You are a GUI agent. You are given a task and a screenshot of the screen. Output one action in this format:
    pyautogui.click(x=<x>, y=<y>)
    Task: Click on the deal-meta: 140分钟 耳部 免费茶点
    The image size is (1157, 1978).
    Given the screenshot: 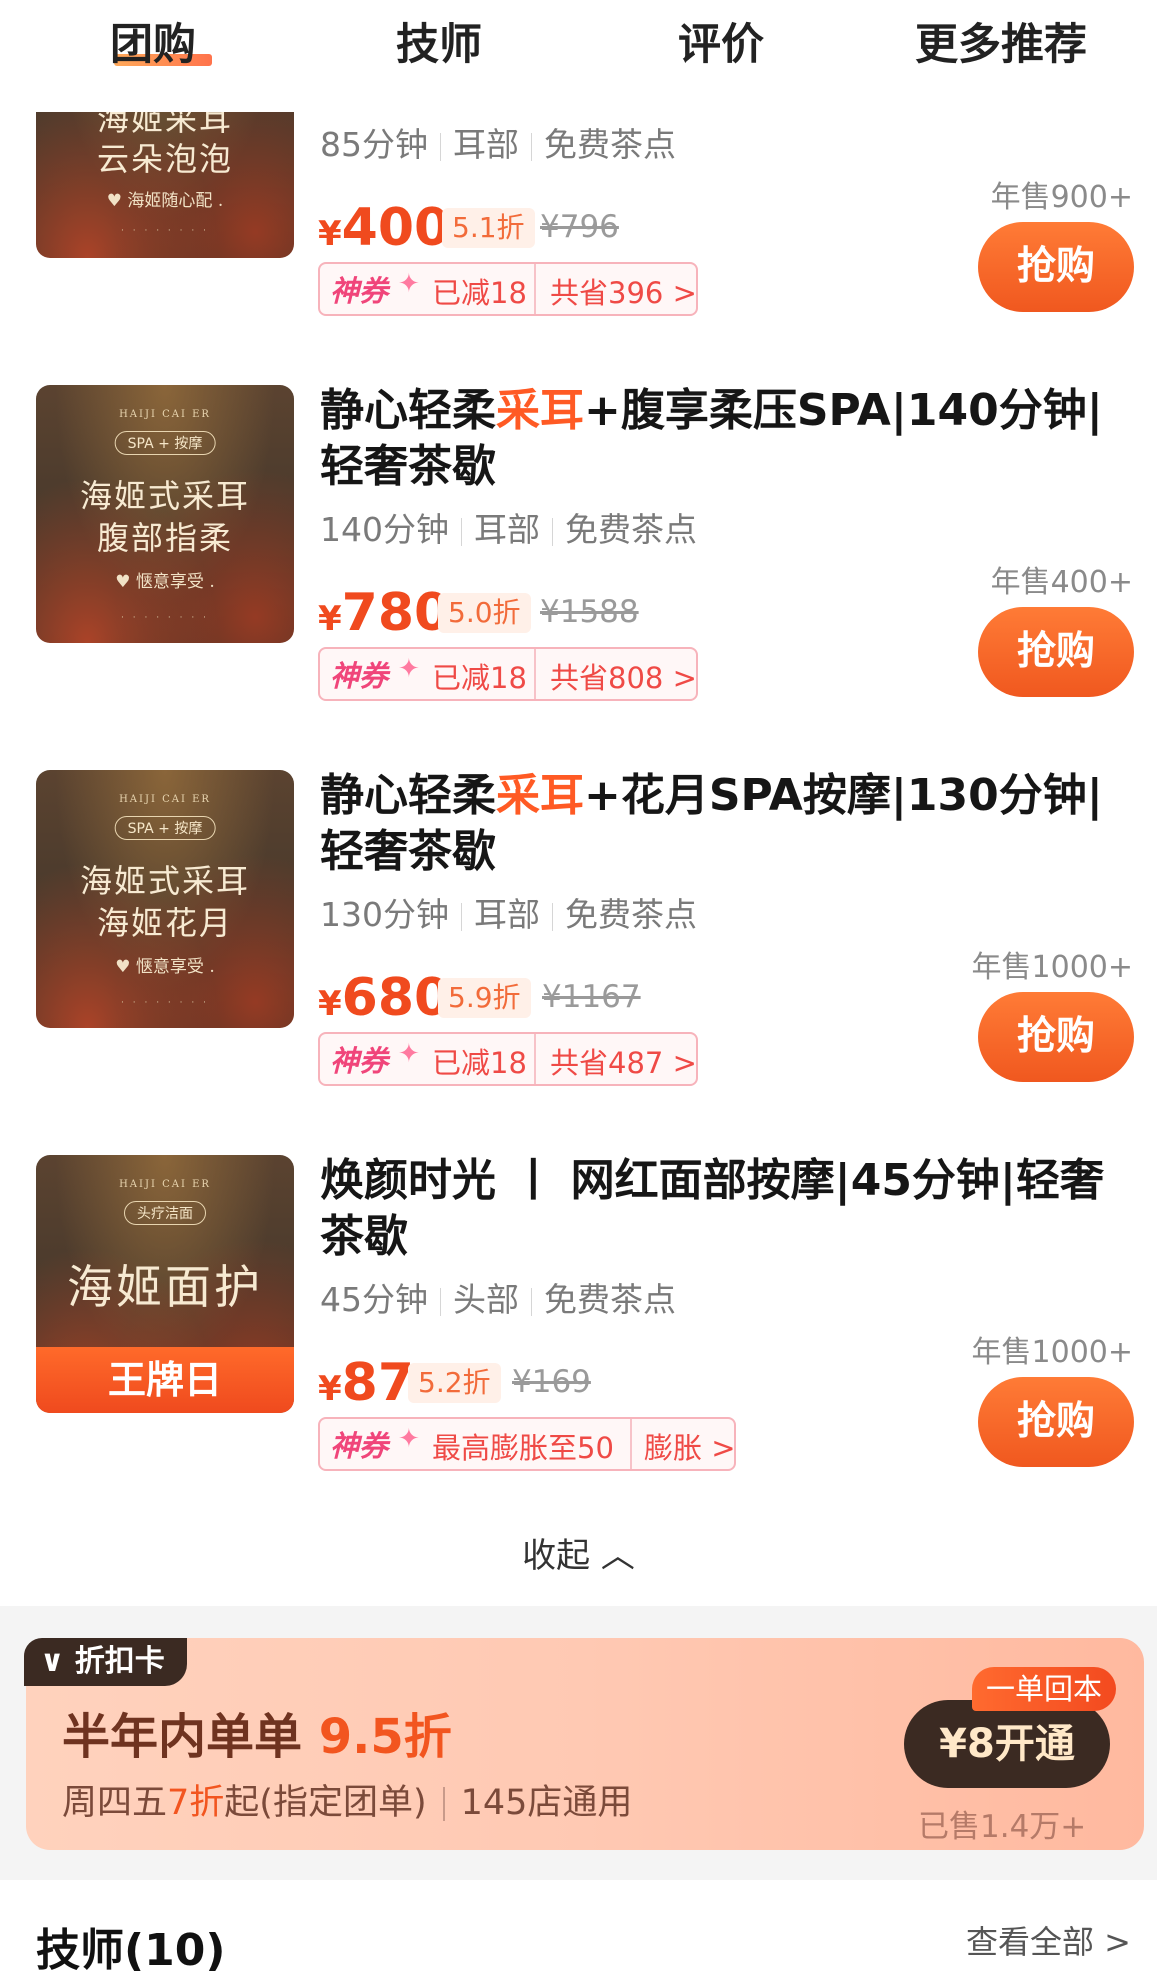 What is the action you would take?
    pyautogui.click(x=508, y=529)
    